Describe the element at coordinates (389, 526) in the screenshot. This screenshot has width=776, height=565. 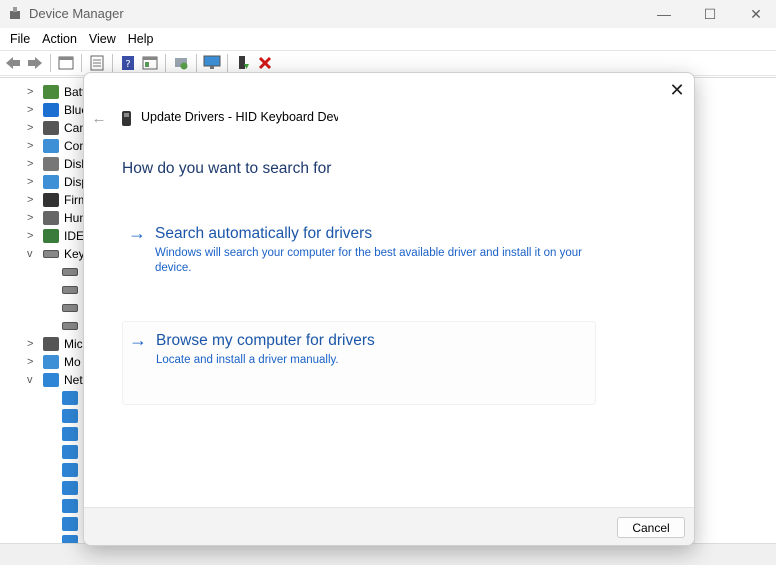
I see `dialog-footer: Cancel` at that location.